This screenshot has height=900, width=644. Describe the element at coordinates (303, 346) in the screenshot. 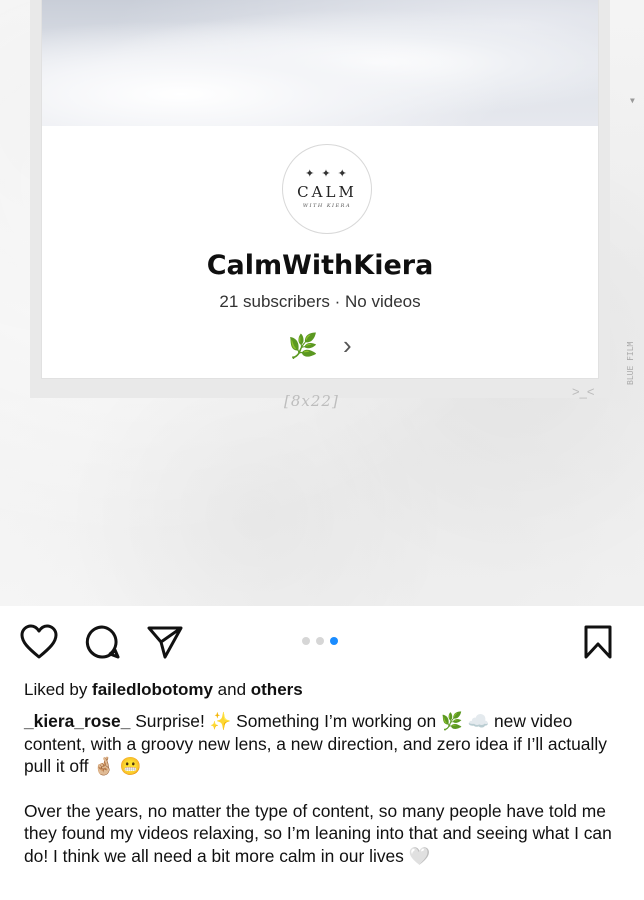

I see `leaf-icon: 🌿` at that location.